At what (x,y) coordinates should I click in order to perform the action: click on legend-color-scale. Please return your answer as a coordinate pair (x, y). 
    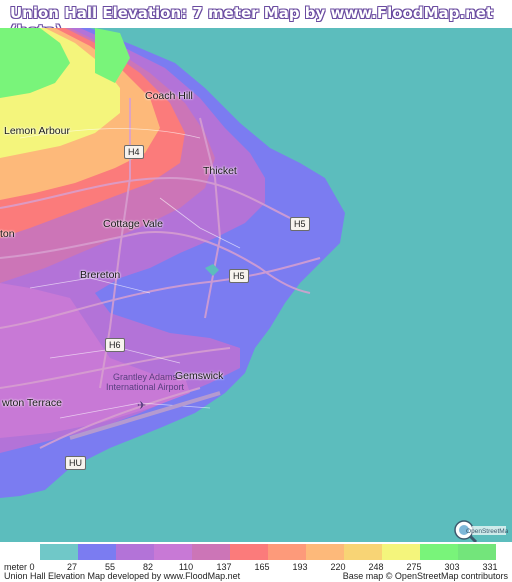
    Looking at the image, I should click on (268, 552).